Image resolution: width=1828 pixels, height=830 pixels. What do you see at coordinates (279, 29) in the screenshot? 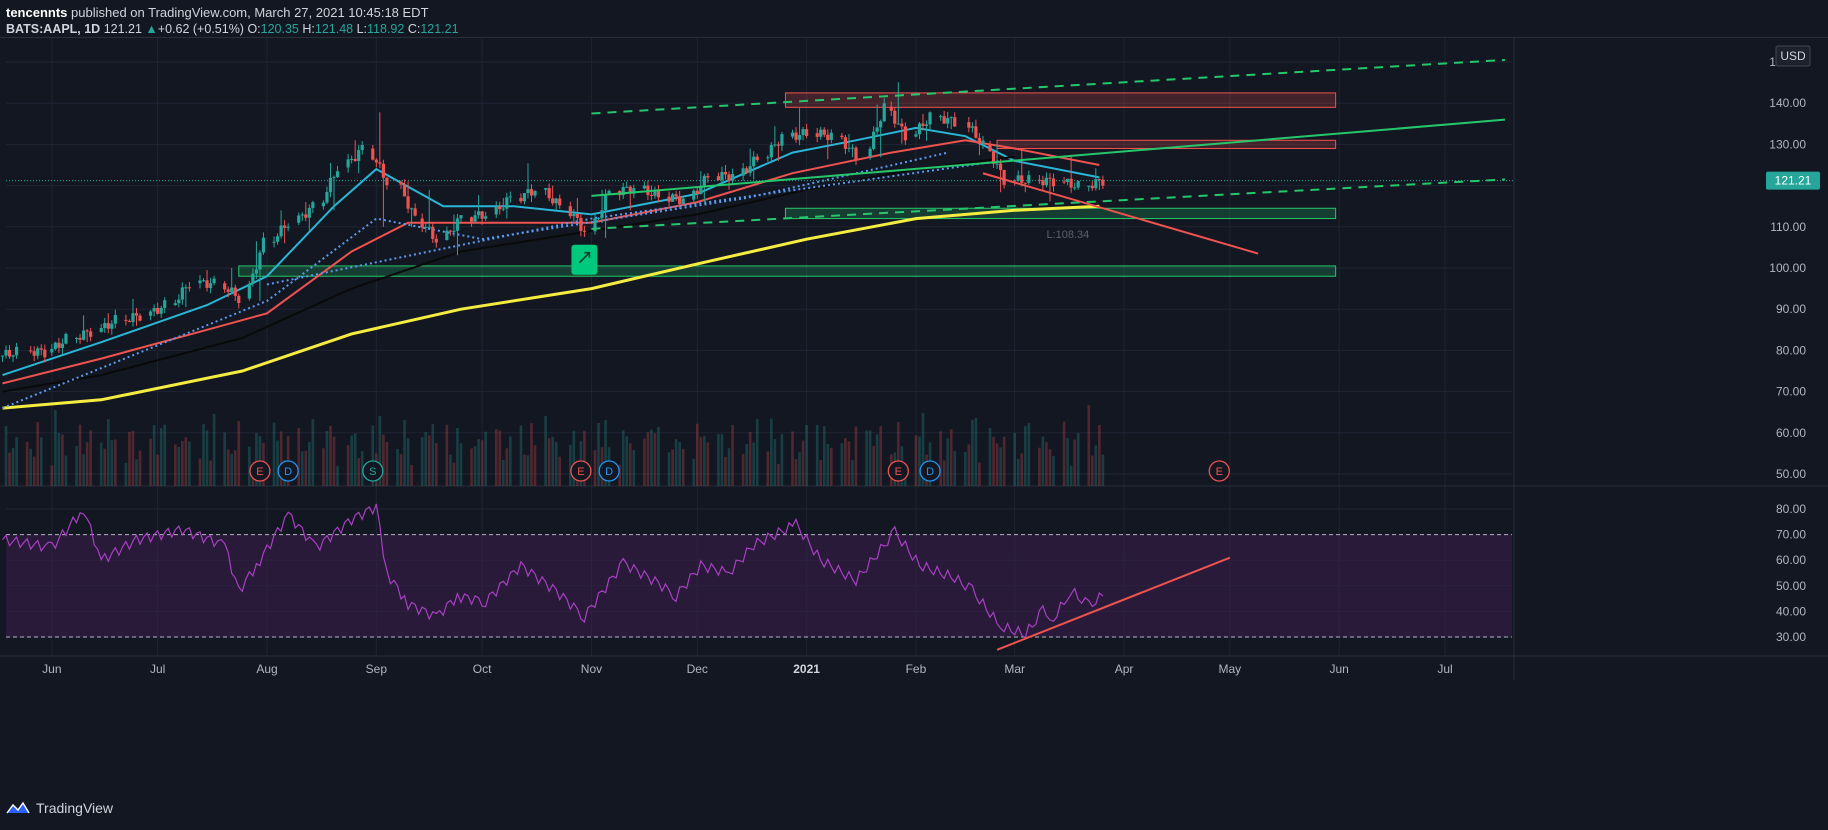
I see `open-value: 120.35` at bounding box center [279, 29].